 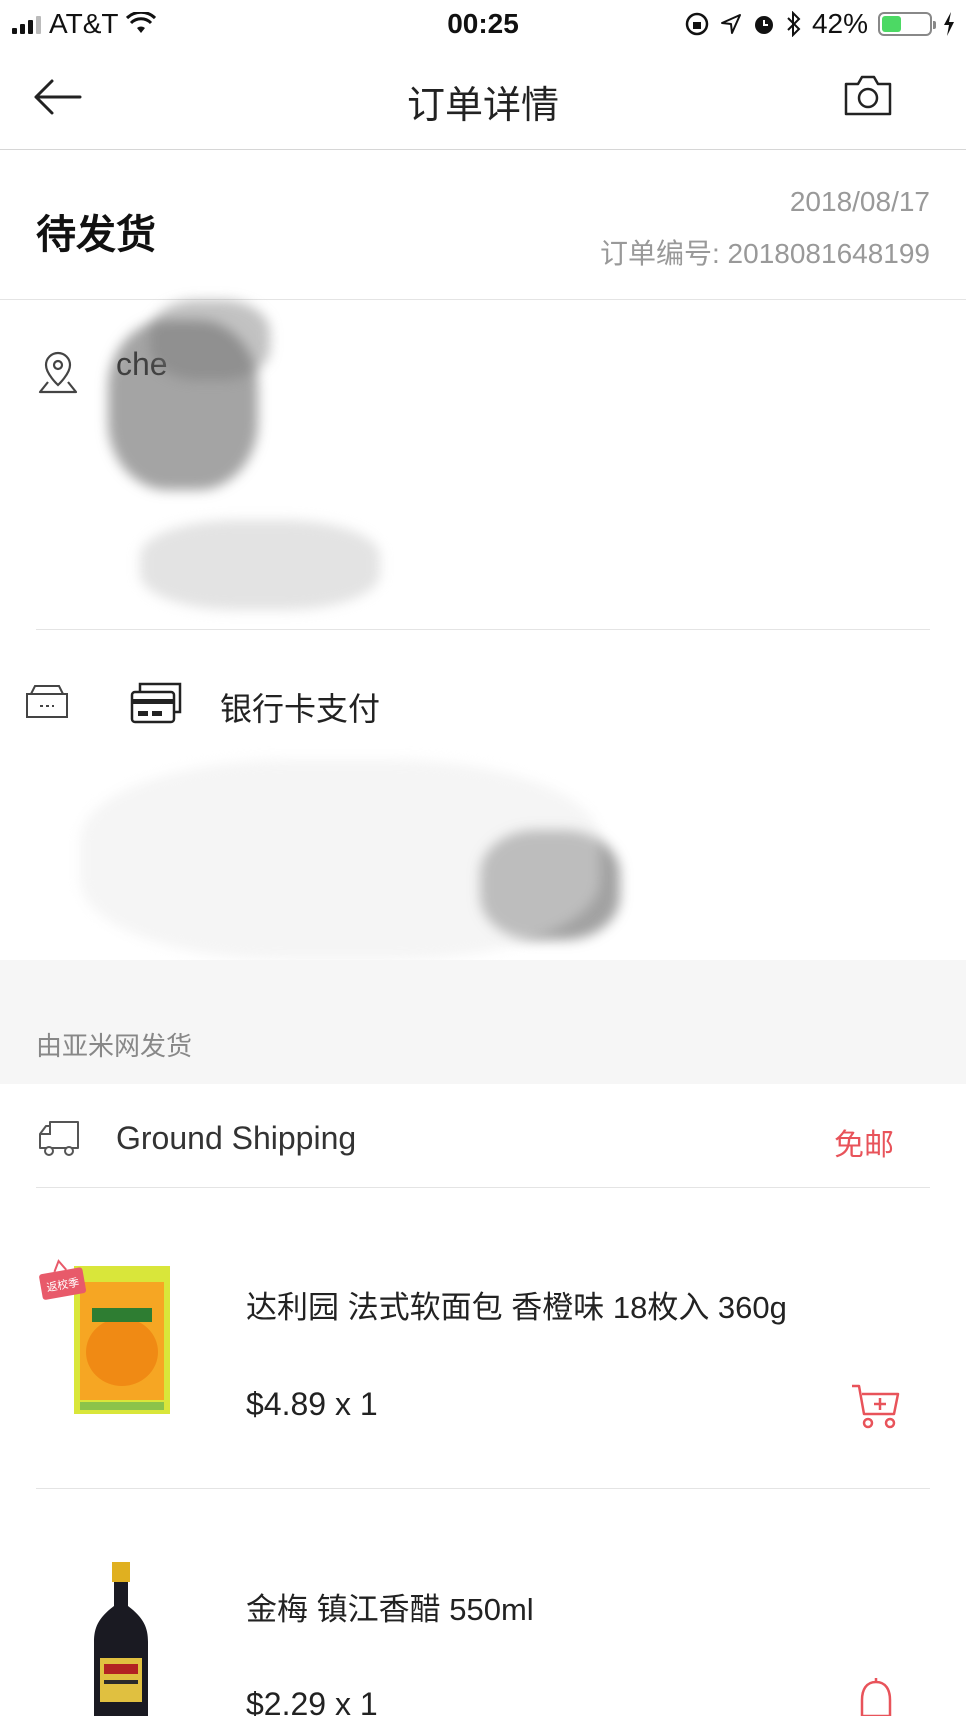 What do you see at coordinates (483, 225) in the screenshot?
I see `order-status-section: 待发货 2018/08/17 订单编号: 2018081648199` at bounding box center [483, 225].